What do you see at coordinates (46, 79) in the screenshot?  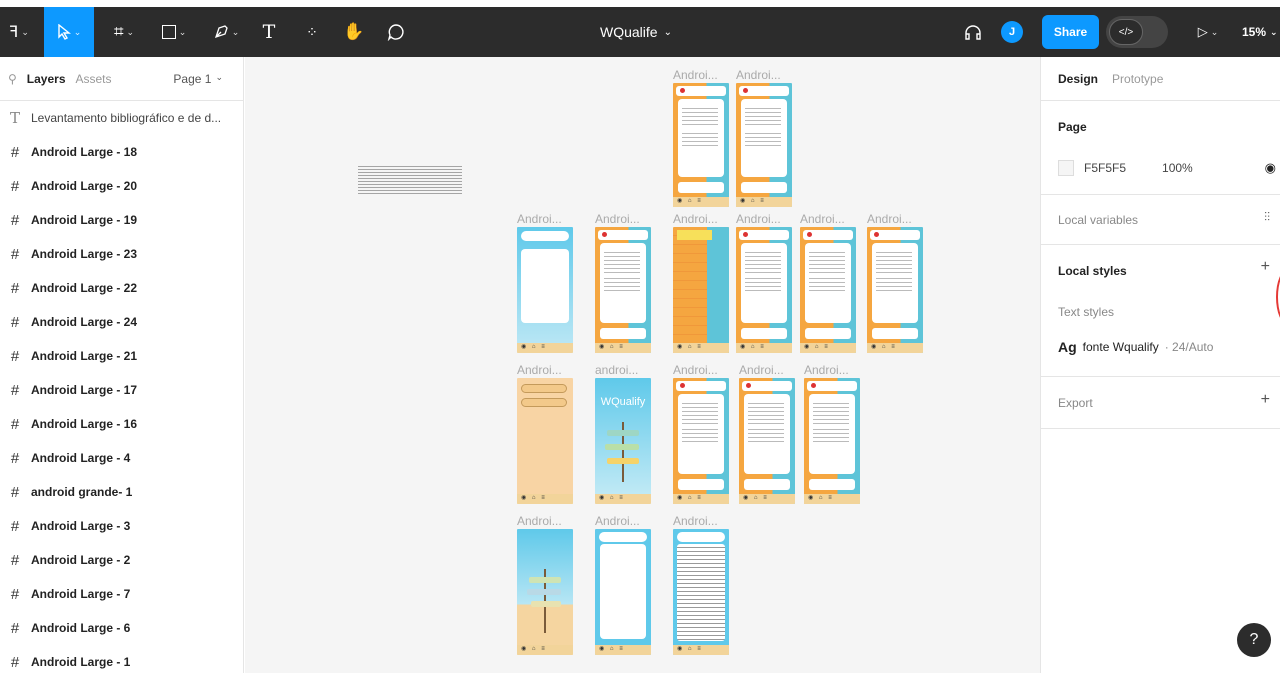 I see `tab-layers: Layers` at bounding box center [46, 79].